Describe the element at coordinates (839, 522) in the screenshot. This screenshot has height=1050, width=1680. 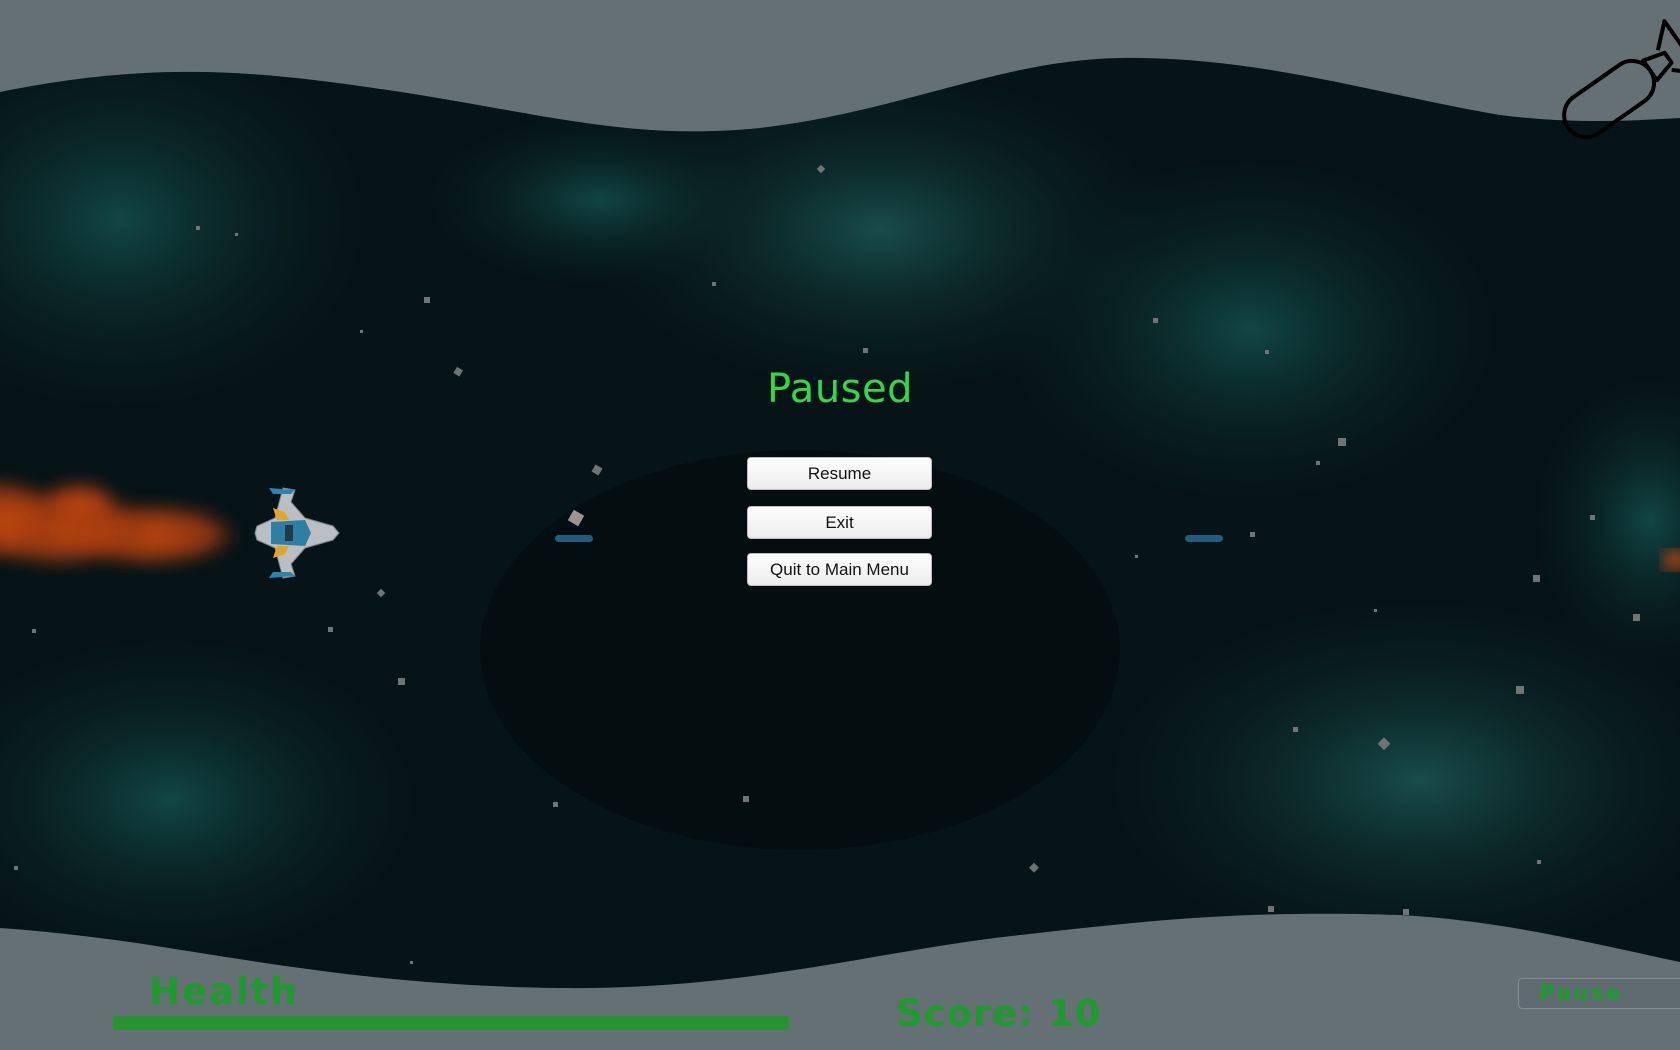
I see `exit-button: Exit` at that location.